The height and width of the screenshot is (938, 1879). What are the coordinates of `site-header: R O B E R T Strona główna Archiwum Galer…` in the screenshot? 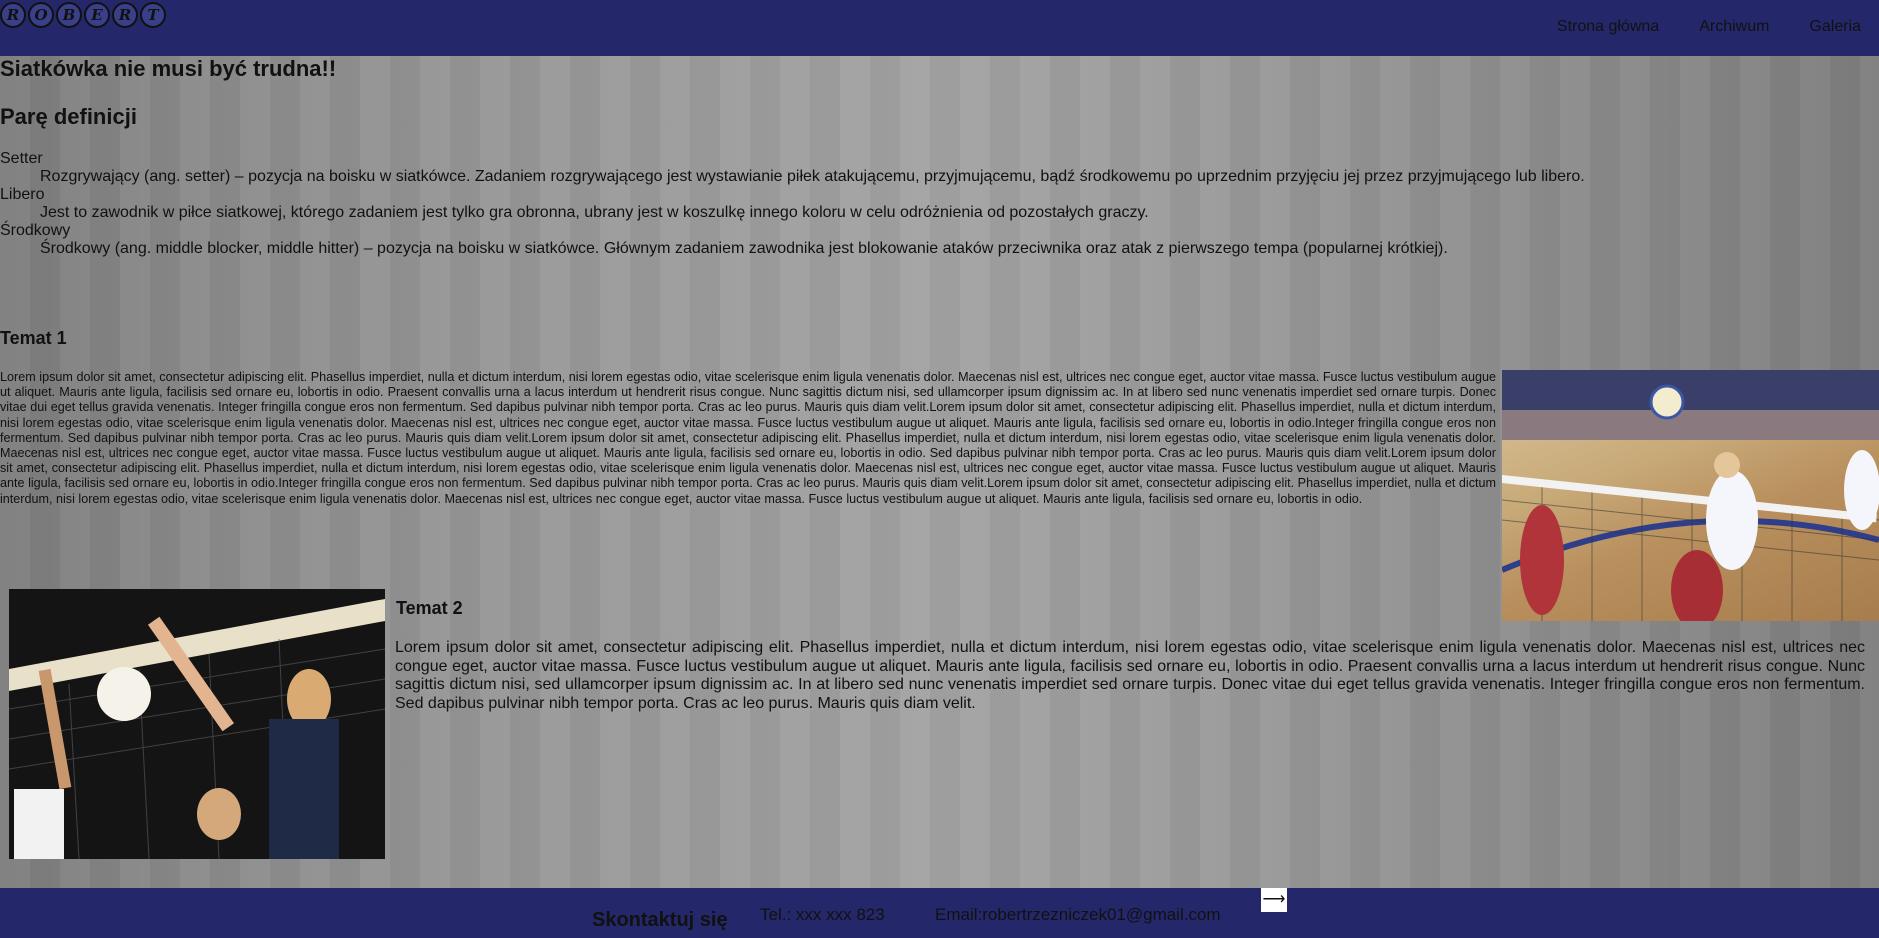 It's located at (939, 28).